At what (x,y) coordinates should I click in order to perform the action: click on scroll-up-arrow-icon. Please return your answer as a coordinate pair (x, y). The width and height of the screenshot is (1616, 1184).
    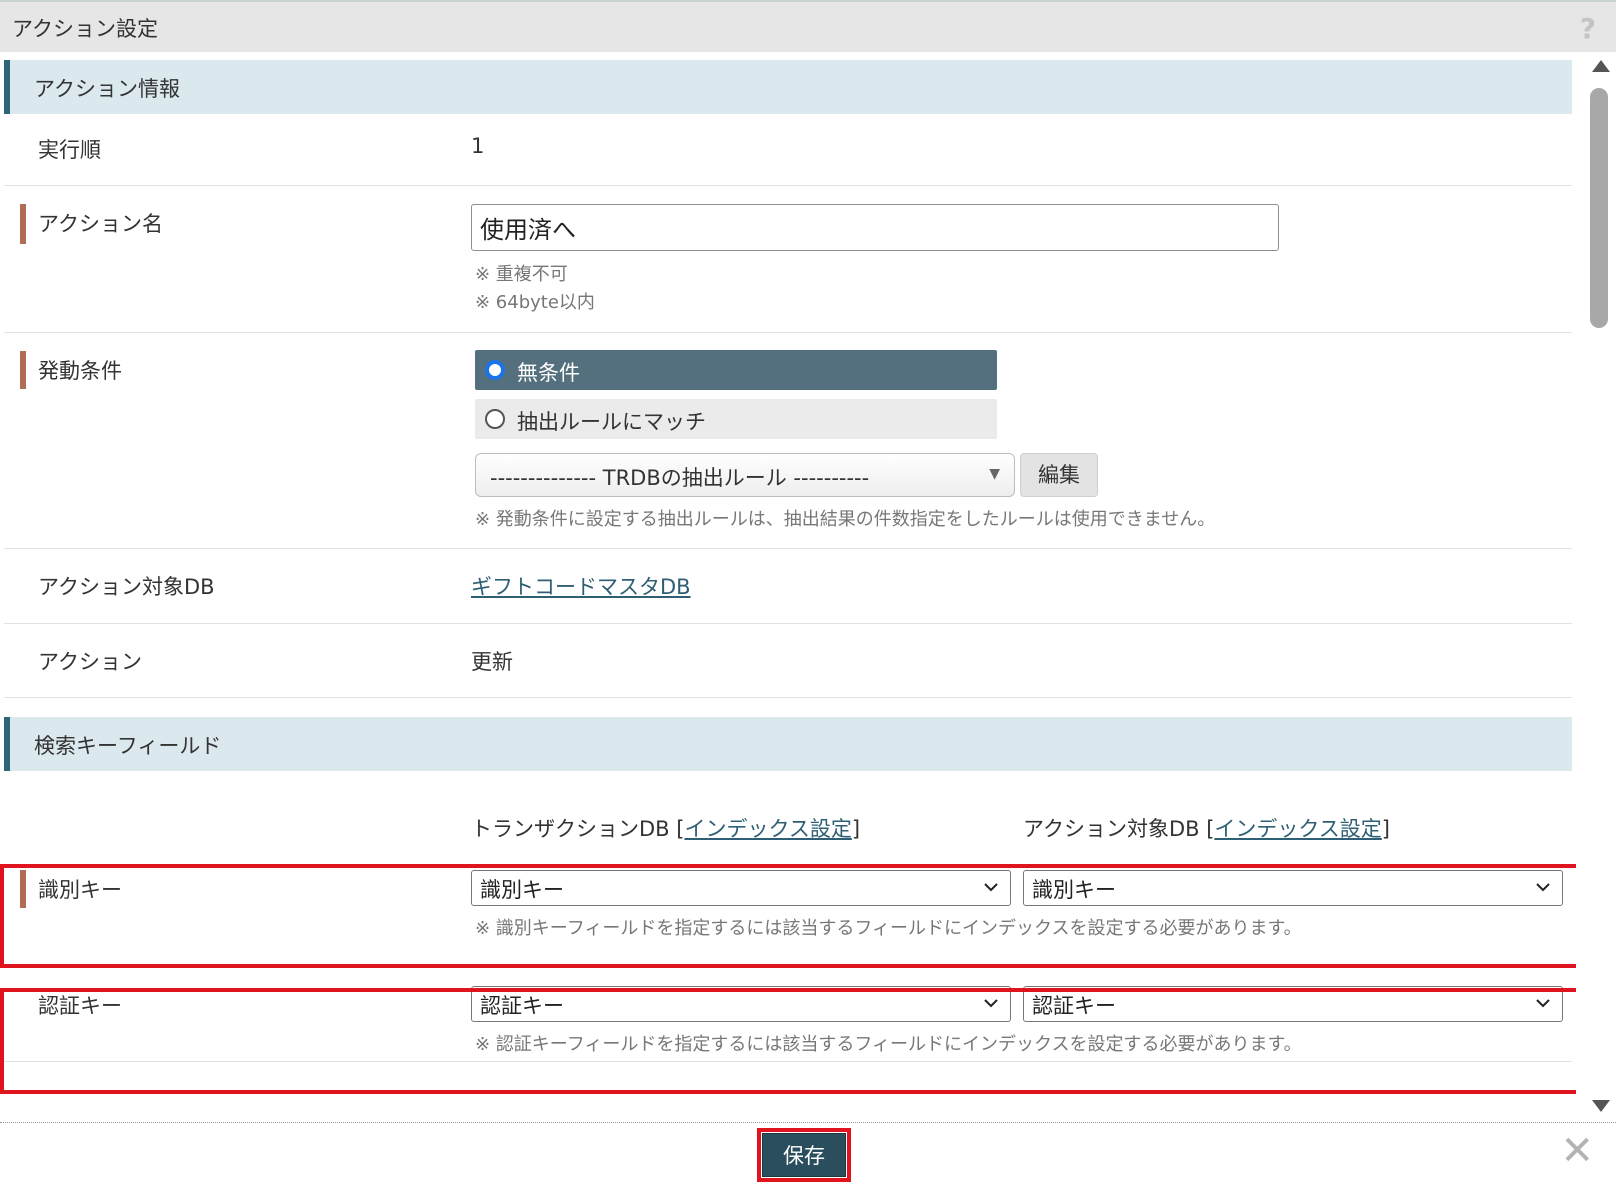
    Looking at the image, I should click on (1601, 66).